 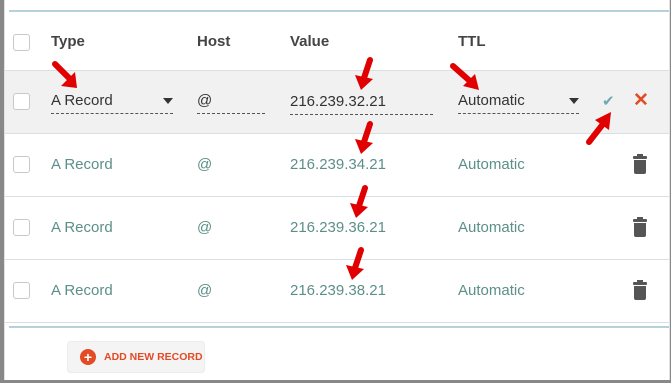 What do you see at coordinates (472, 41) in the screenshot?
I see `header-ttl: TTL` at bounding box center [472, 41].